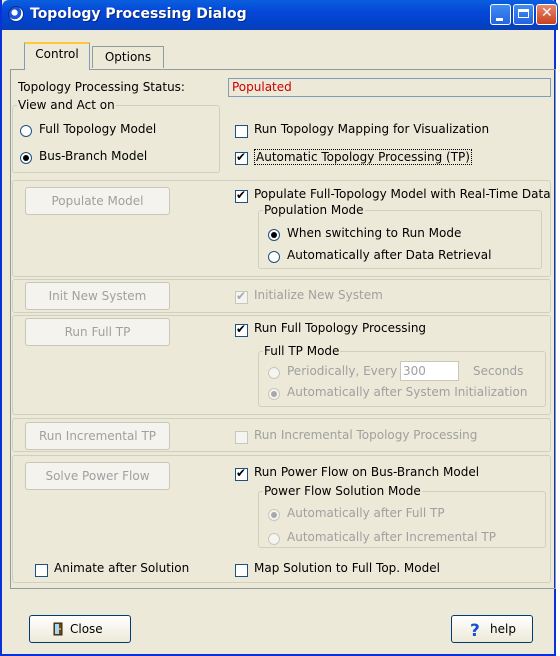 Image resolution: width=560 pixels, height=656 pixels. Describe the element at coordinates (97, 332) in the screenshot. I see `run-full-tp-button: Run Full TP` at that location.